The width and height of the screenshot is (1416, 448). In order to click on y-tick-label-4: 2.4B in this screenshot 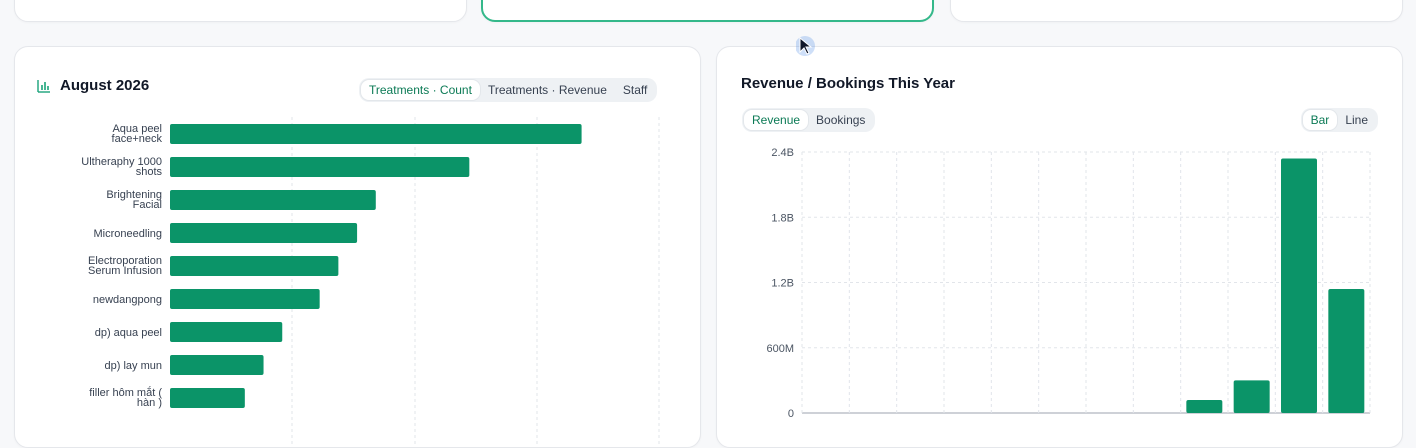, I will do `click(782, 153)`.